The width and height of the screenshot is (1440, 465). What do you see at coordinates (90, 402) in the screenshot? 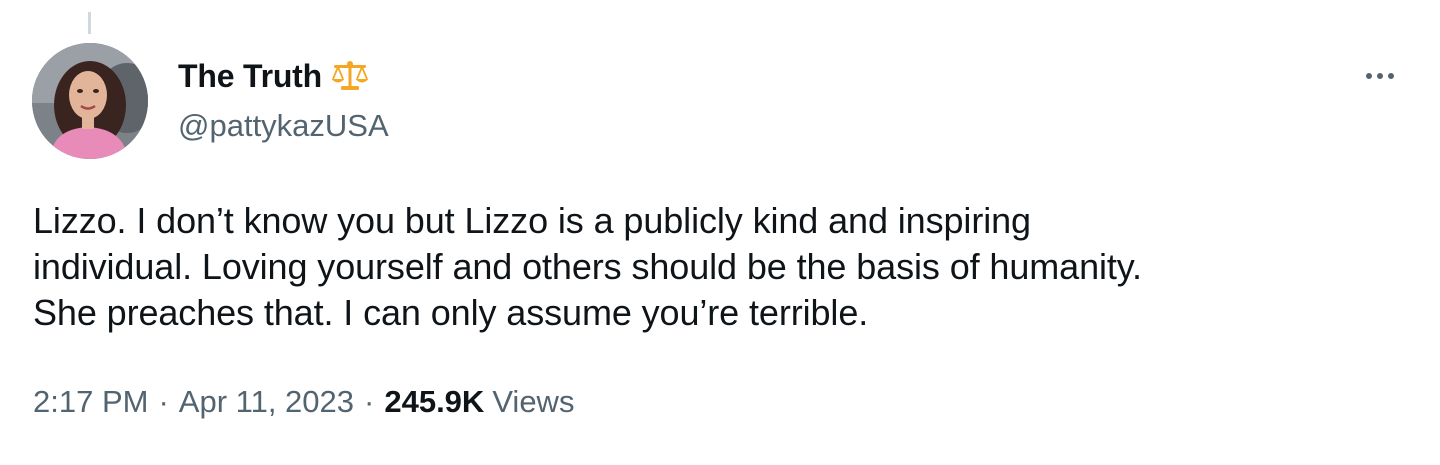
I see `tweet-time: 2:17 PM` at bounding box center [90, 402].